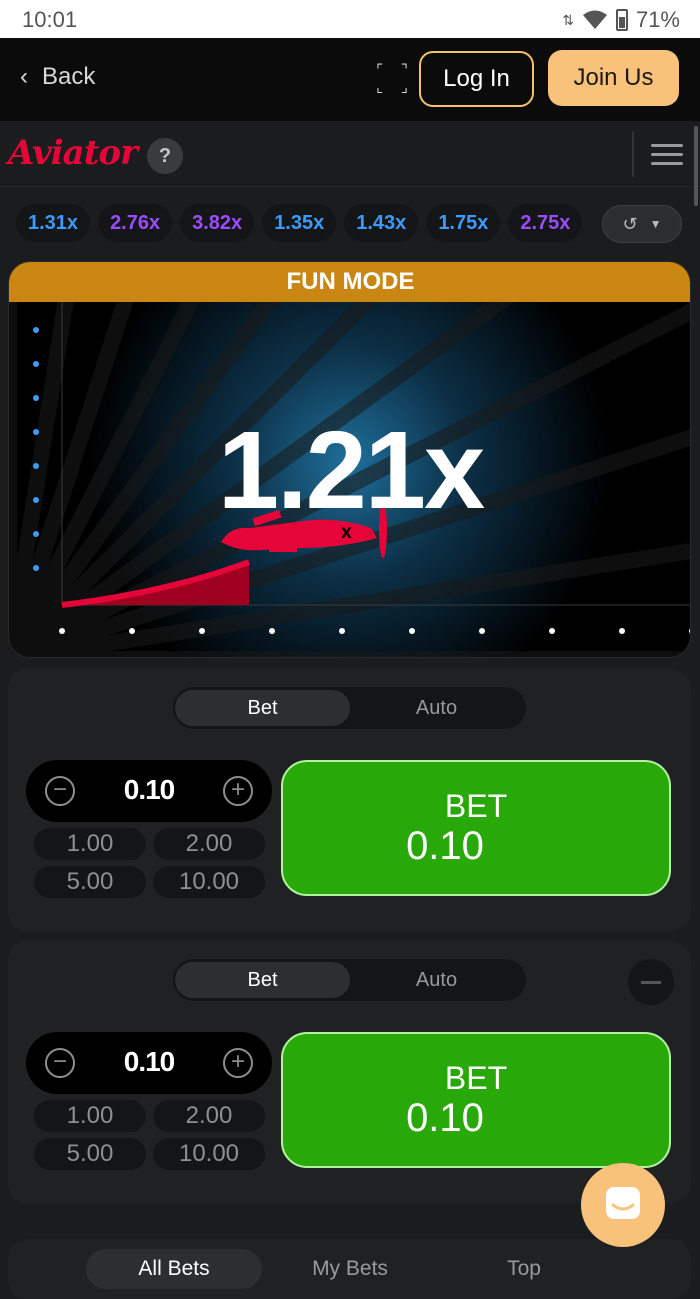  I want to click on top-header: ‹ Back ⌜ ⌝ ⌞ ⌟ Log In Join Us, so click(350, 79).